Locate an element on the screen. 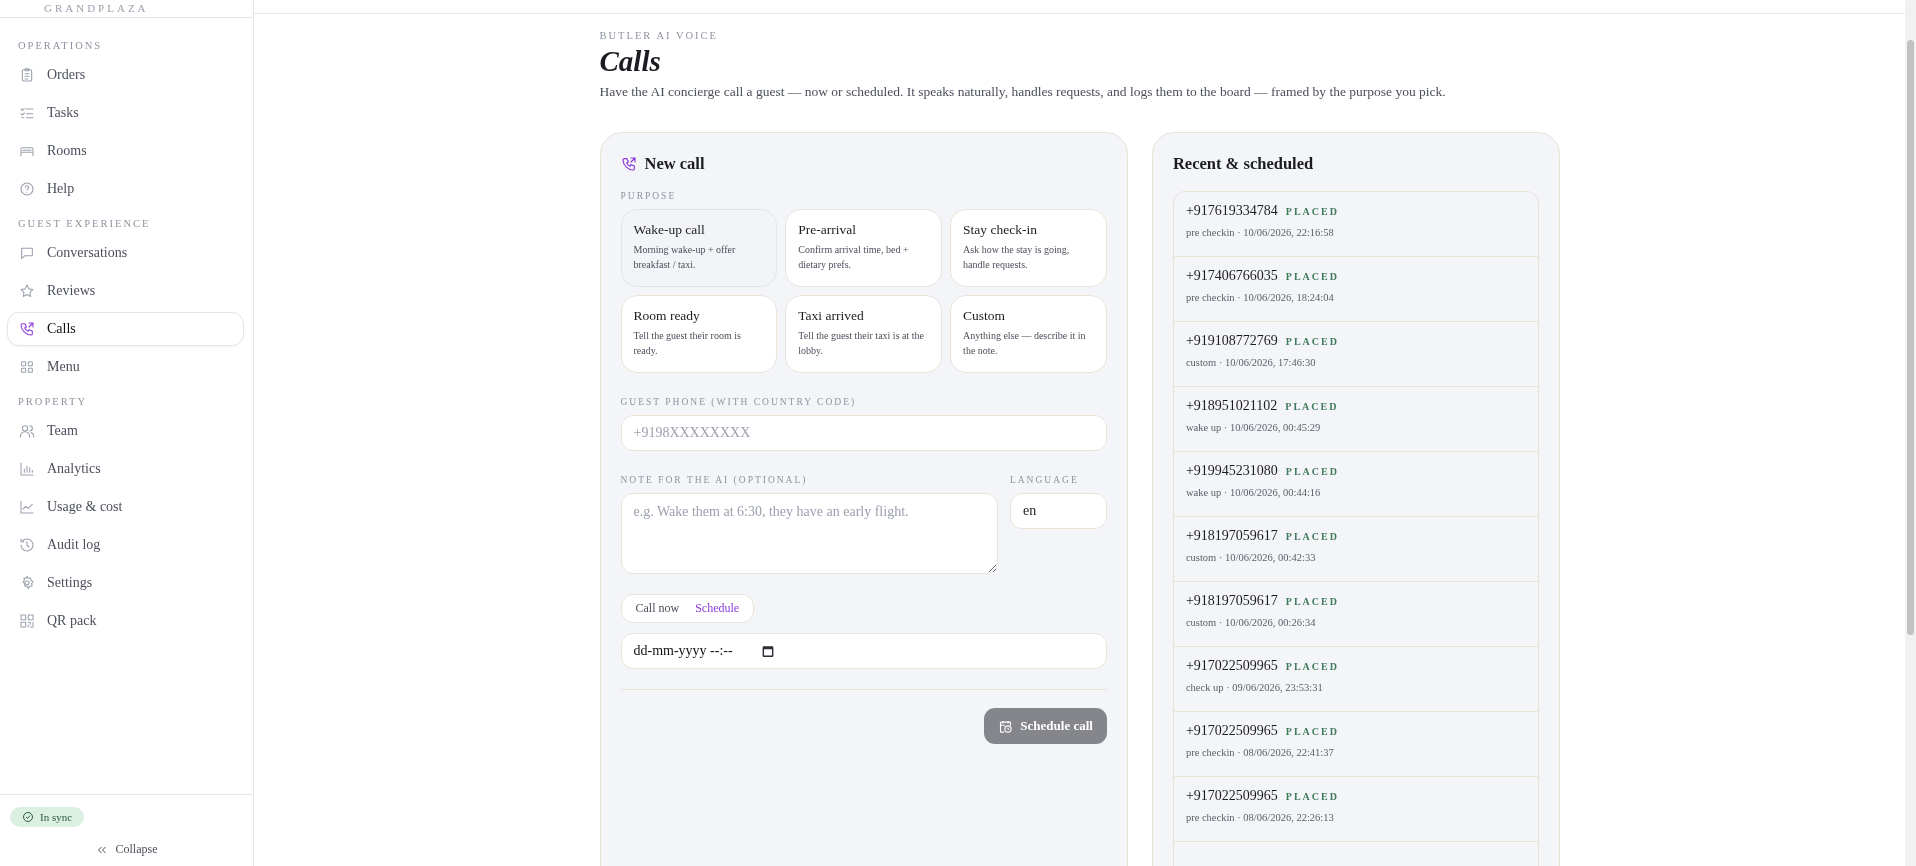  field-label: PURPOSE is located at coordinates (649, 196).